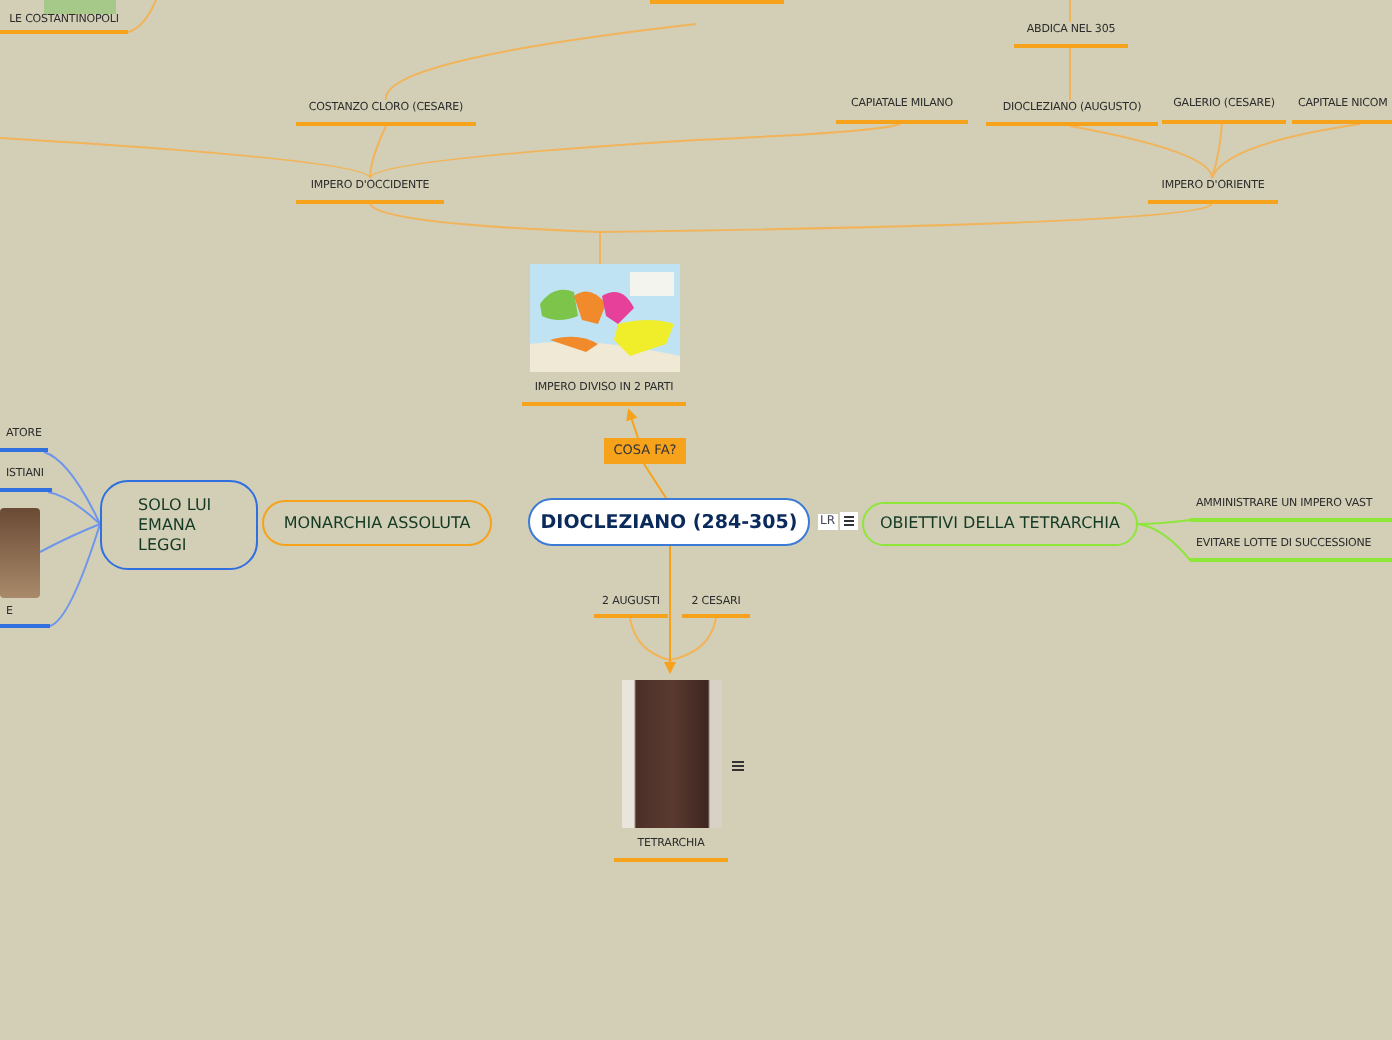  What do you see at coordinates (179, 525) in the screenshot?
I see `subtopic-node: SOLO LUI EMANA LEGGI` at bounding box center [179, 525].